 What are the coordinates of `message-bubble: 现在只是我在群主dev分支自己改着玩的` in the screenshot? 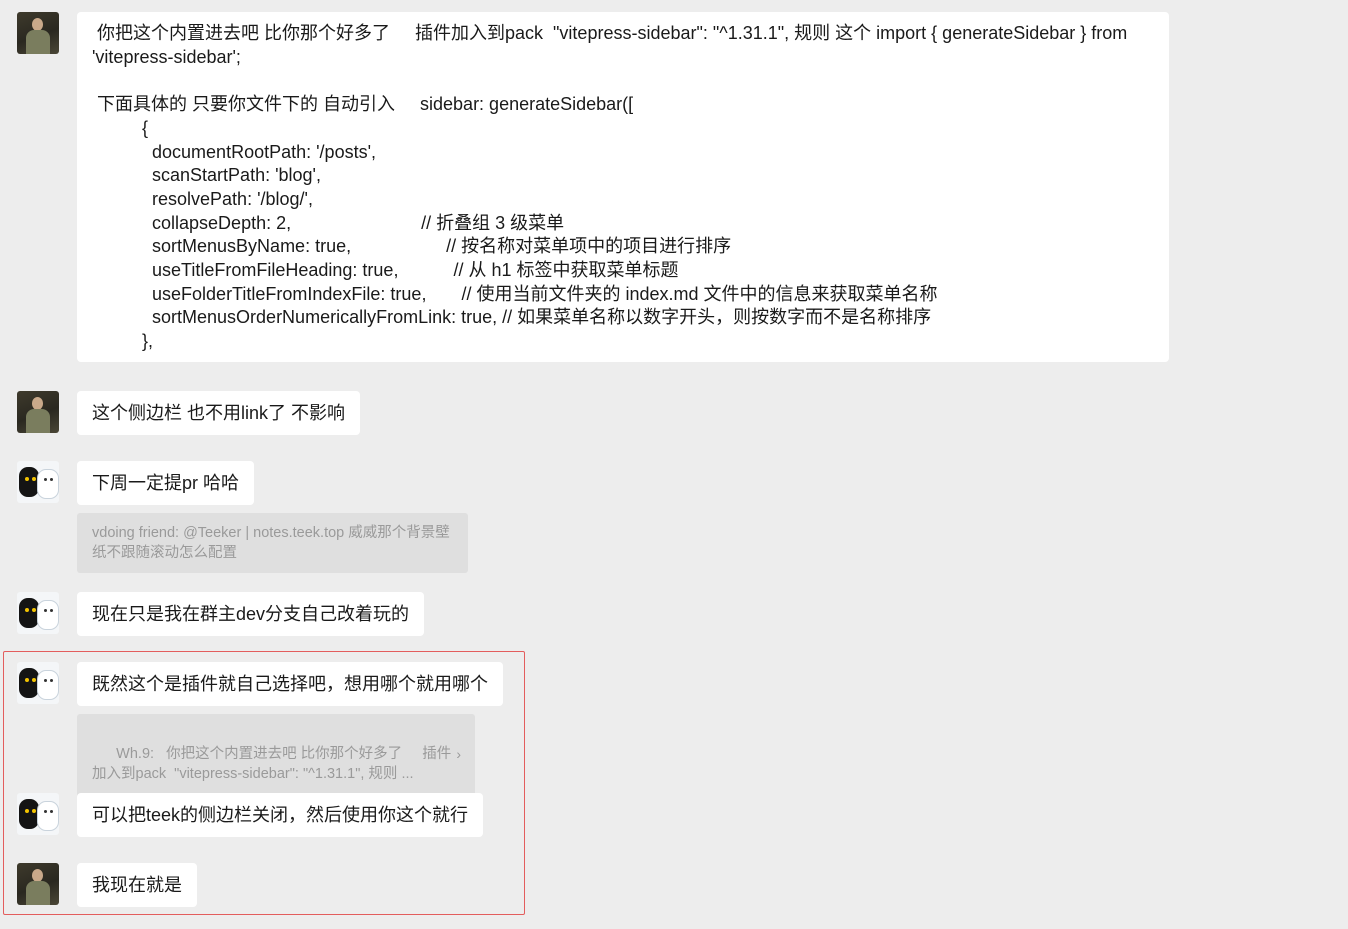 It's located at (251, 614).